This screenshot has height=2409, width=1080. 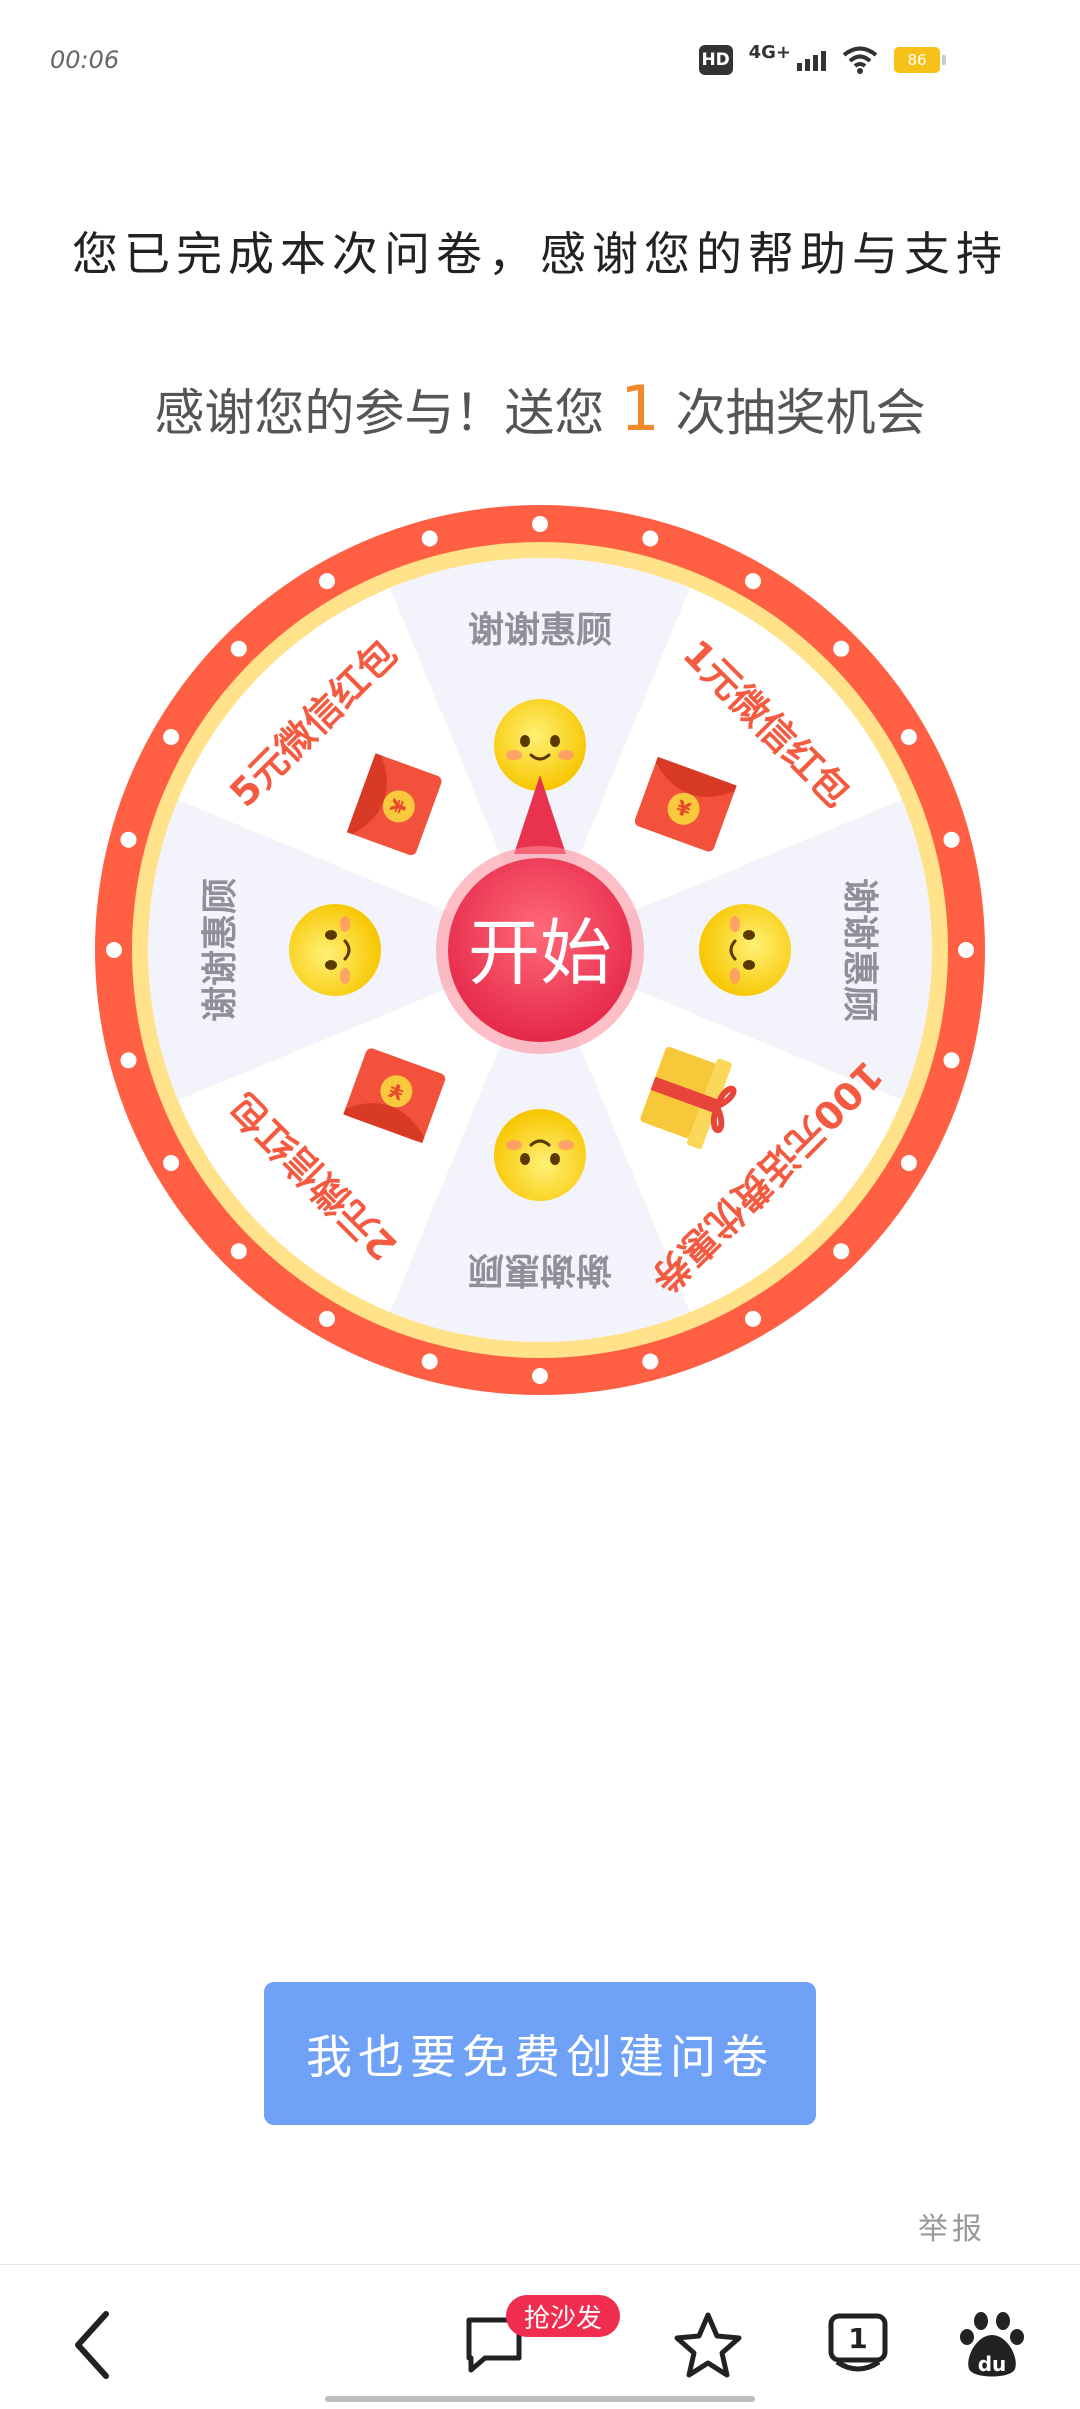 I want to click on start-button-label: 开始, so click(x=540, y=953).